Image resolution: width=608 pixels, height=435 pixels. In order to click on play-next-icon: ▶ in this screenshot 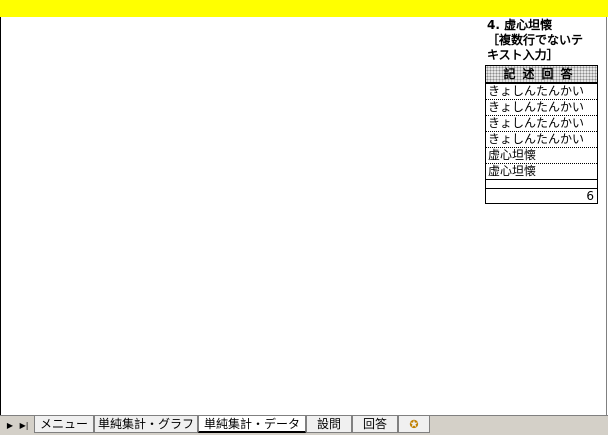, I will do `click(10, 425)`.